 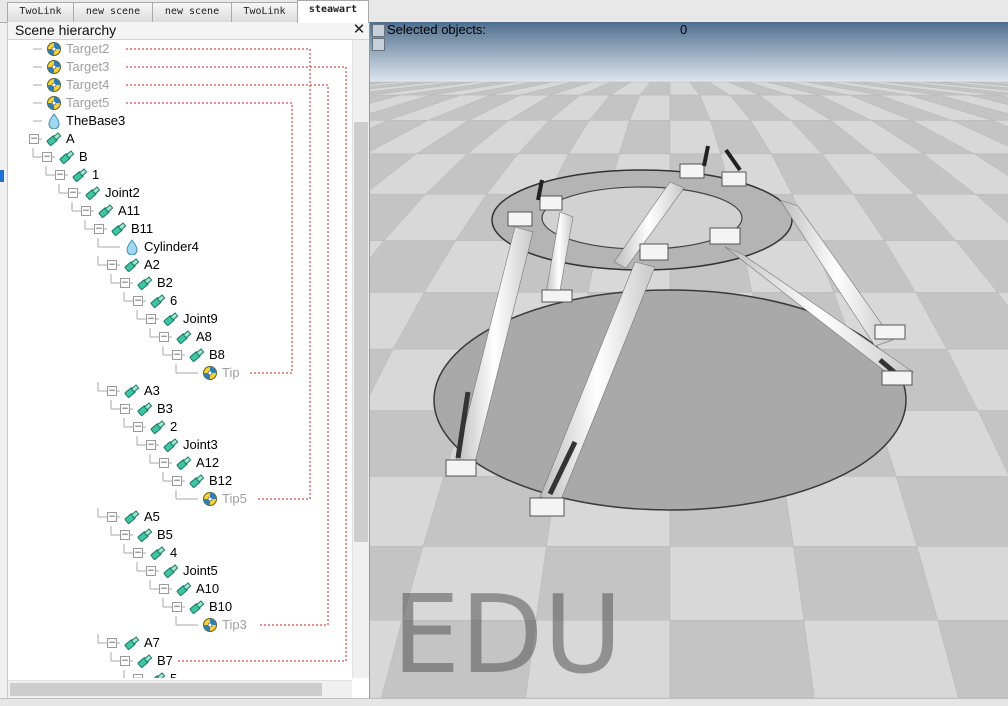 I want to click on tab-steawart: steawart, so click(x=333, y=11).